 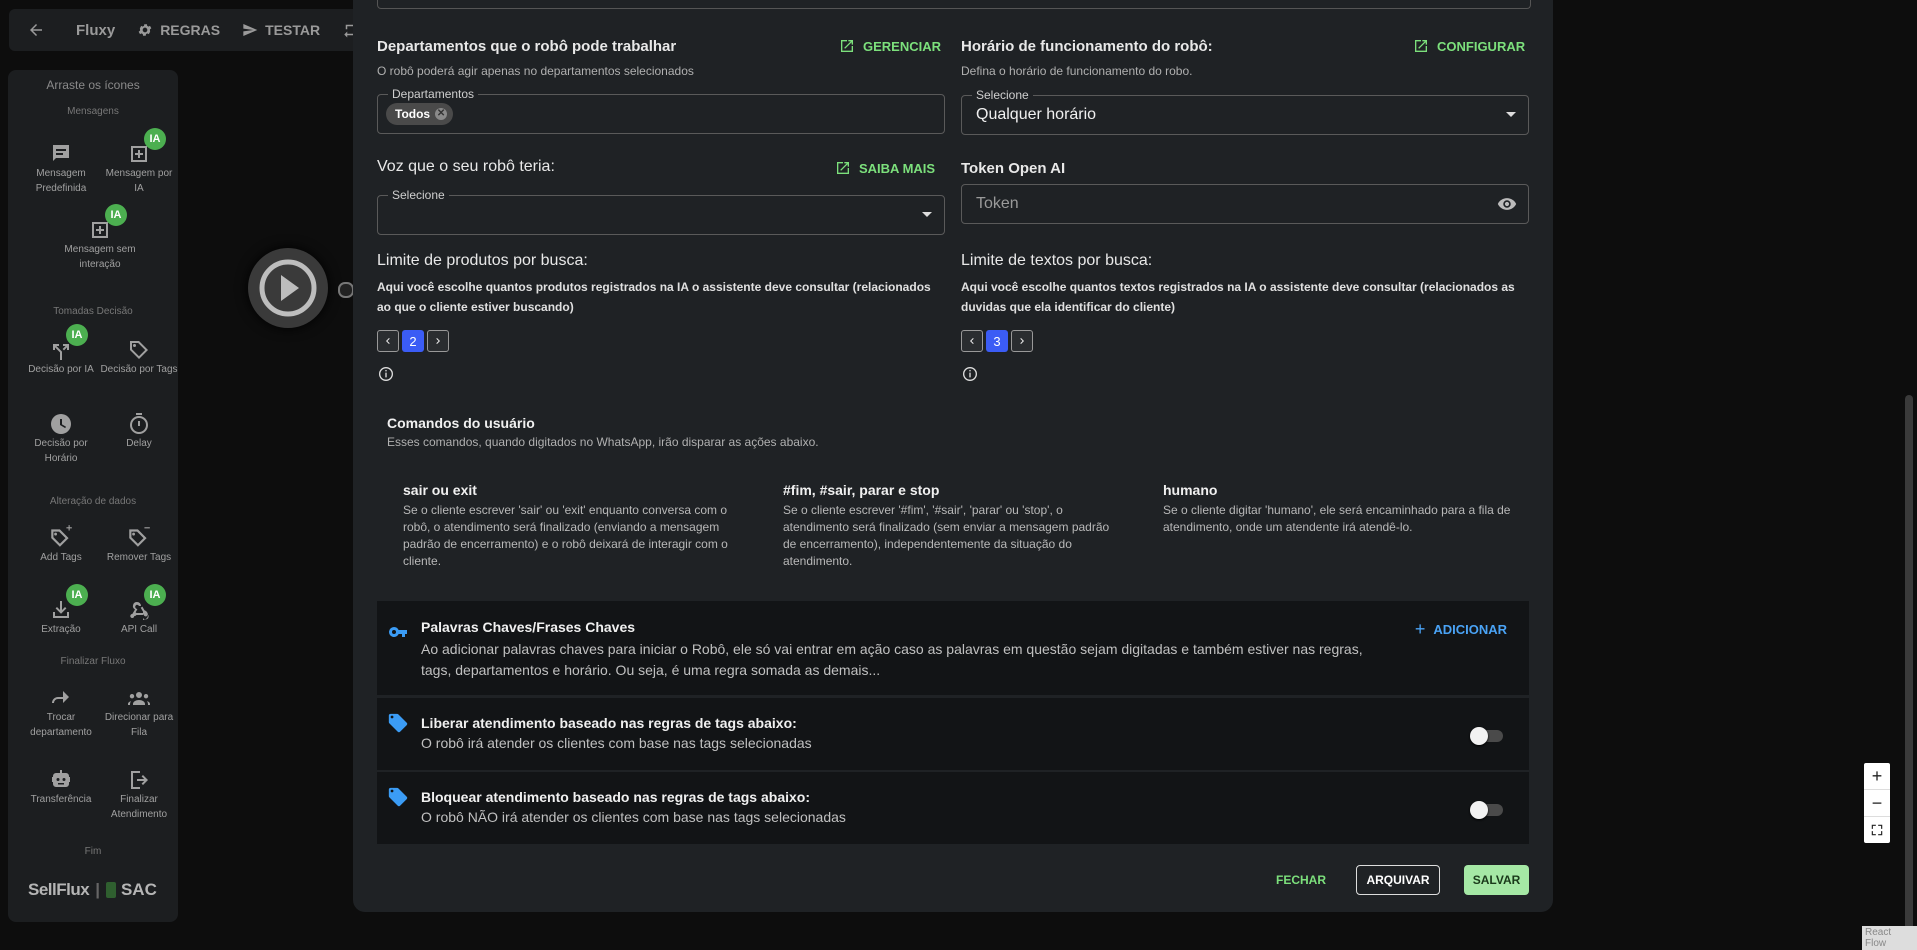 What do you see at coordinates (1877, 830) in the screenshot?
I see `fit-view-button` at bounding box center [1877, 830].